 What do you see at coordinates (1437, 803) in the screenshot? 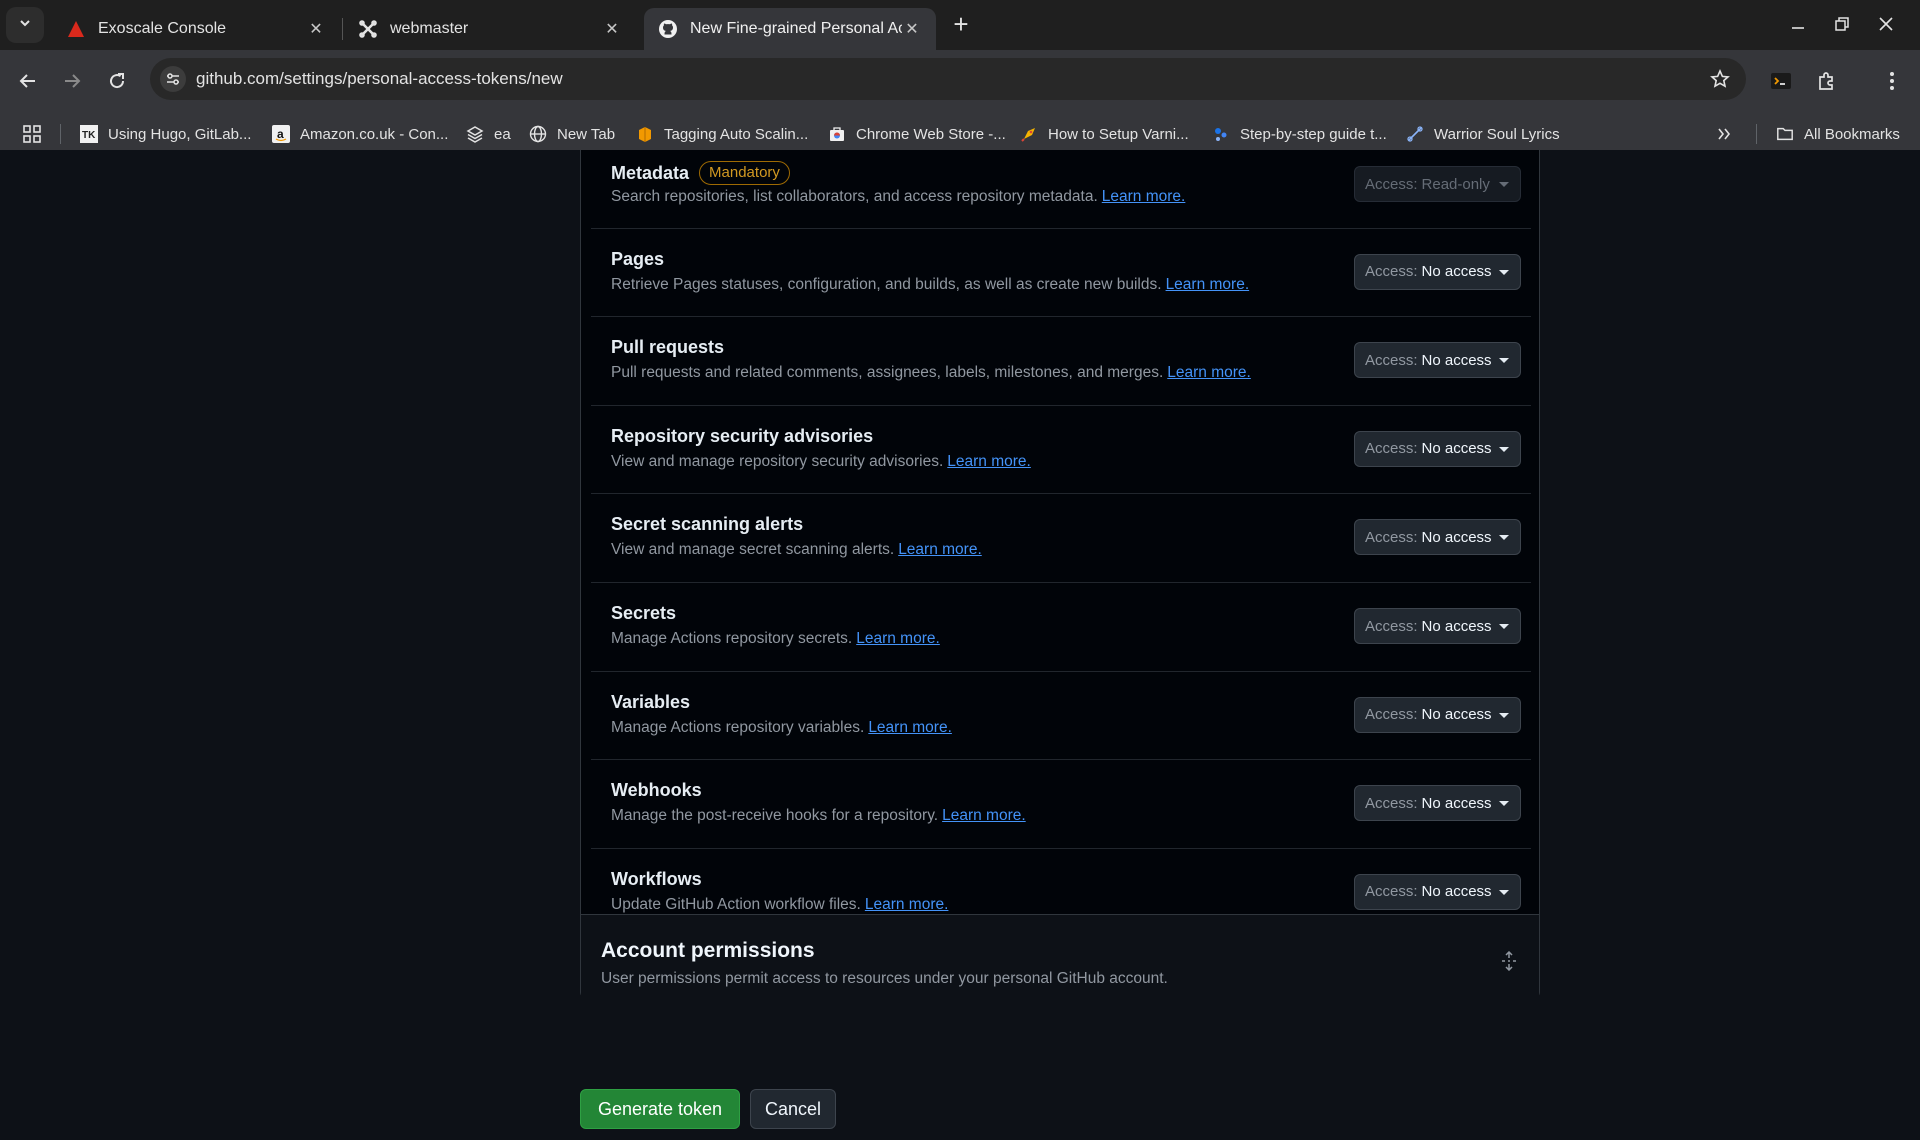
I see `access-dropdown-webhooks: Access: No access` at bounding box center [1437, 803].